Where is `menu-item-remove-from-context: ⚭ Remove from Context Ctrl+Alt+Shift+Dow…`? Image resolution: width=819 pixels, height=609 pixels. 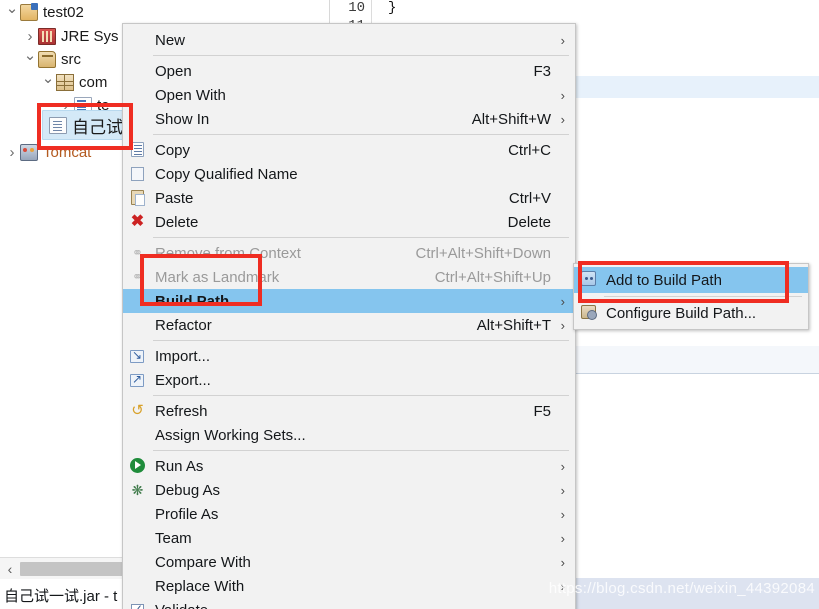 menu-item-remove-from-context: ⚭ Remove from Context Ctrl+Alt+Shift+Dow… is located at coordinates (349, 253).